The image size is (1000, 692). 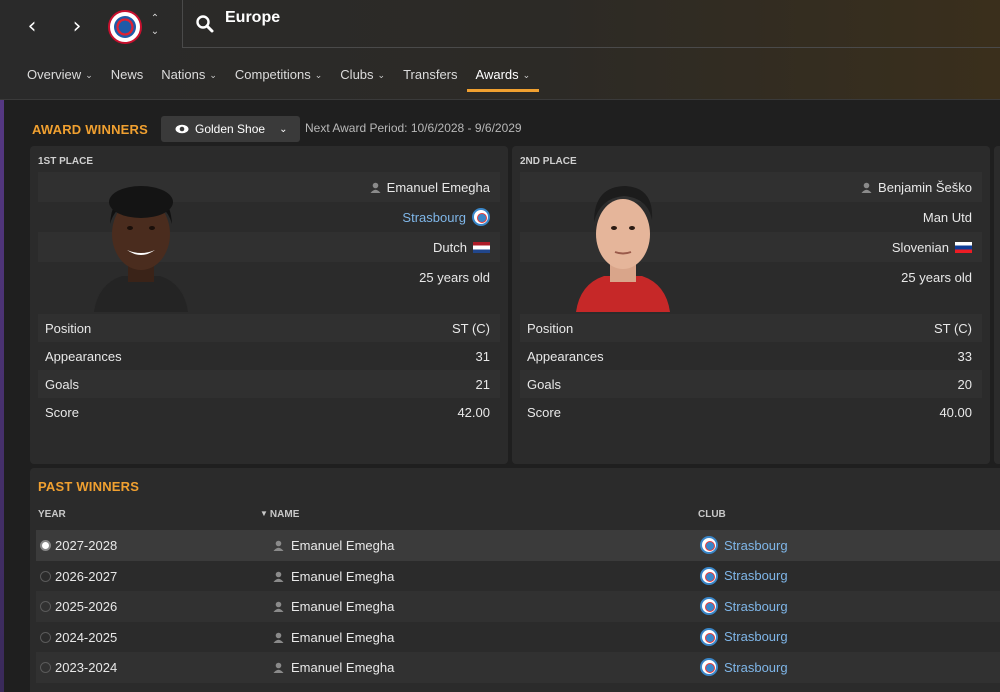 What do you see at coordinates (438, 187) in the screenshot?
I see `winner-name: Emanuel Emegha` at bounding box center [438, 187].